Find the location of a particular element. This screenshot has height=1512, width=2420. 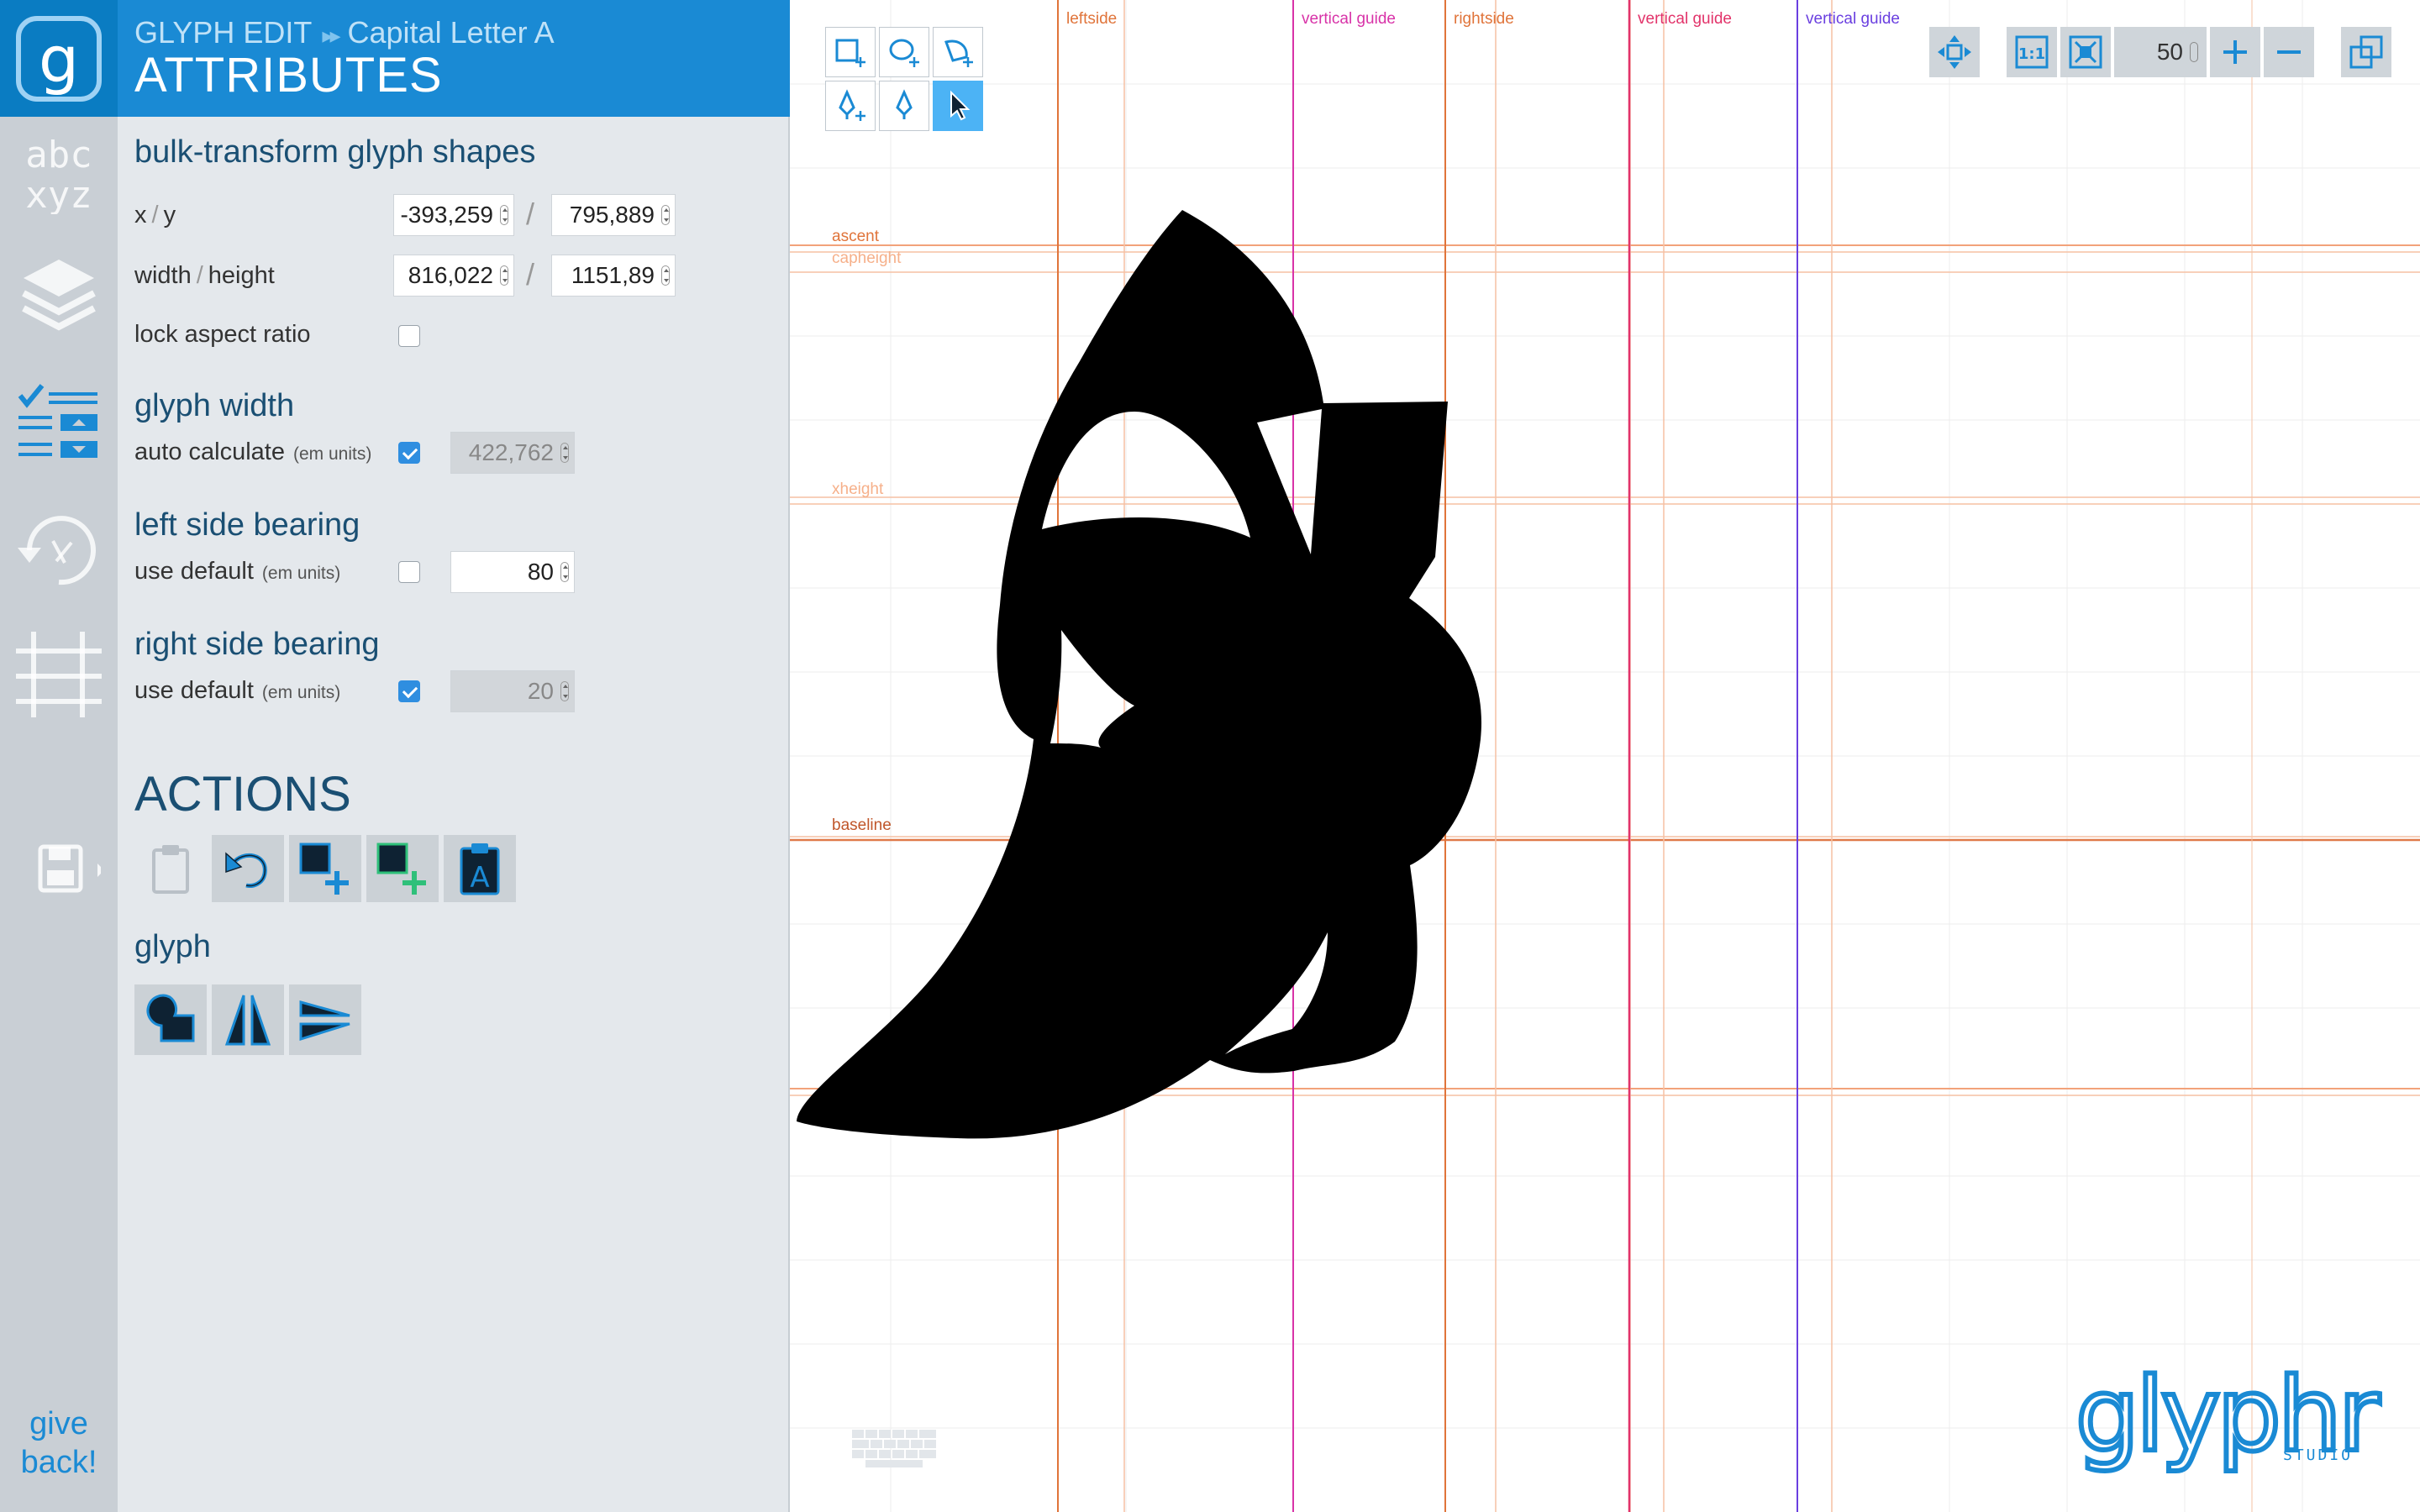

breadcrumb-glyph-name: Capital Letter A is located at coordinates (451, 32).